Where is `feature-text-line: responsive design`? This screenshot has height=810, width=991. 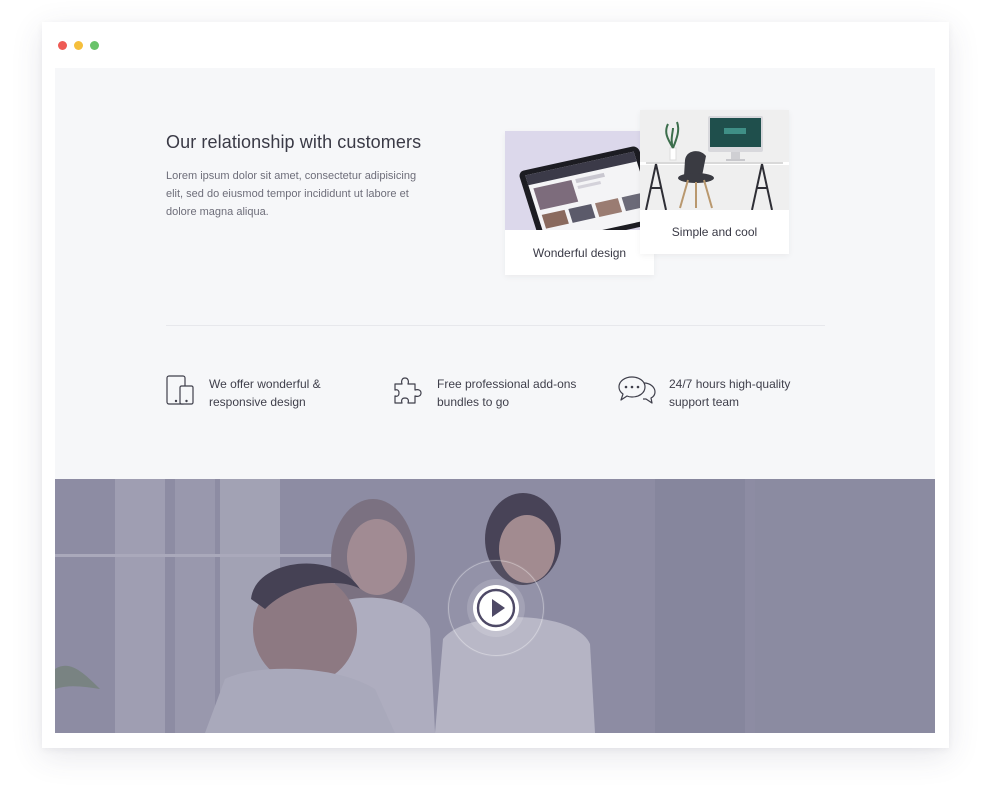 feature-text-line: responsive design is located at coordinates (257, 402).